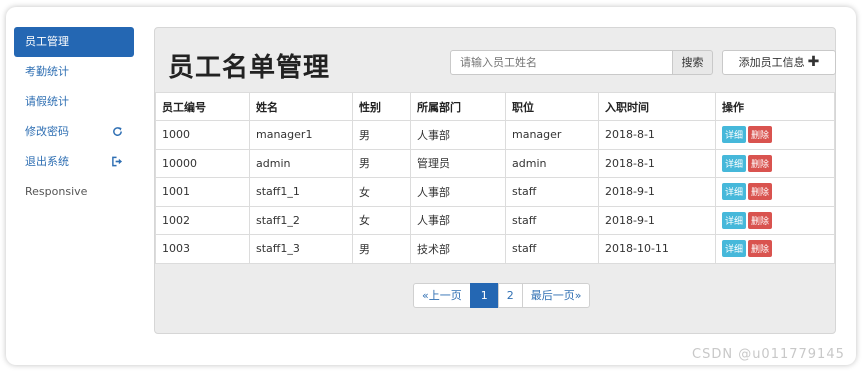  I want to click on table-row: 1001 staff1_1 女 人事部 staff 2018-9-1 详细 删除, so click(495, 192).